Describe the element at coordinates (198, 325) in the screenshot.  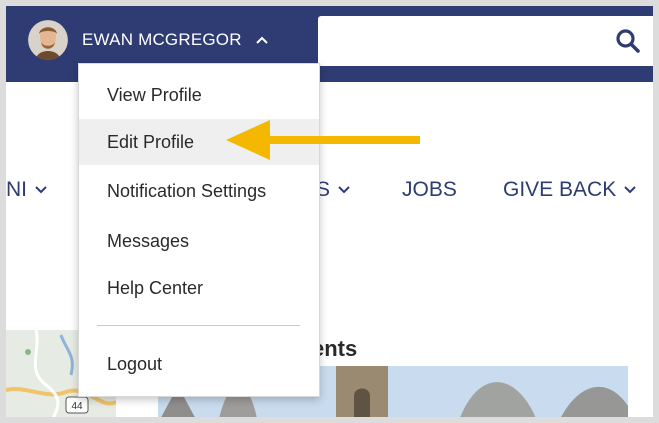
I see `menu-divider` at that location.